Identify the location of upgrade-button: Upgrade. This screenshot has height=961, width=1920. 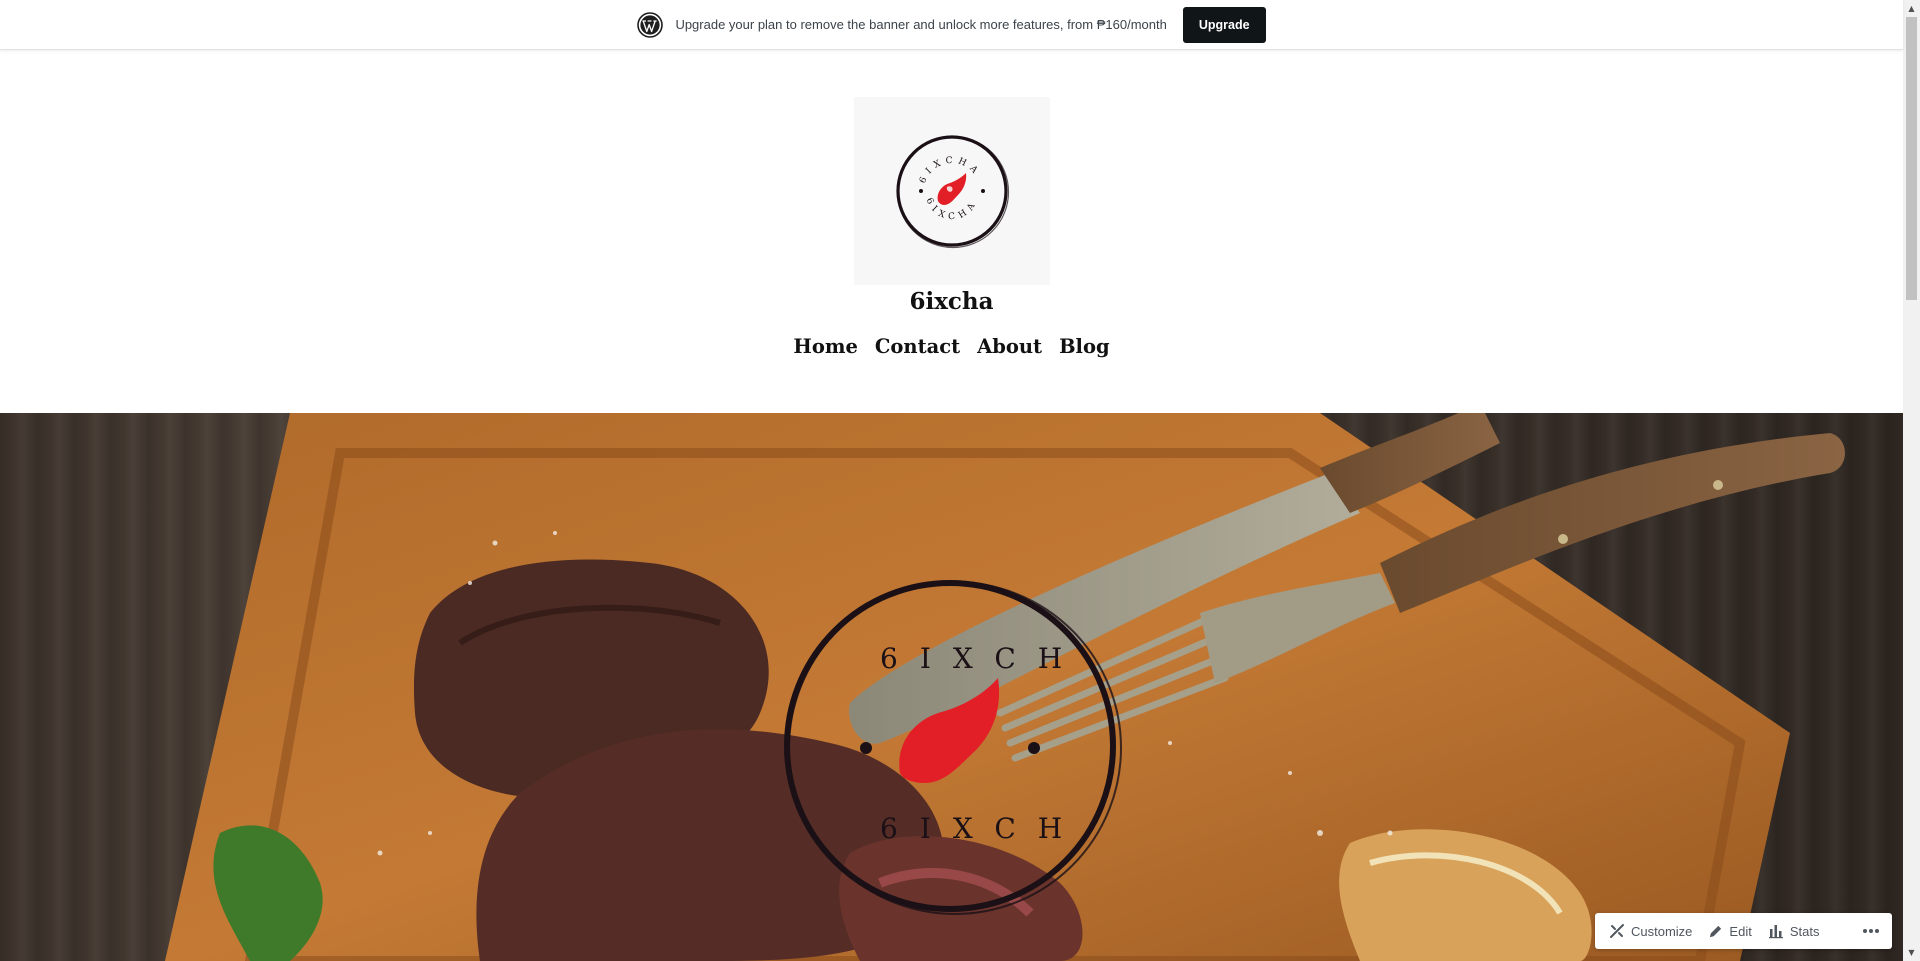
(1224, 24).